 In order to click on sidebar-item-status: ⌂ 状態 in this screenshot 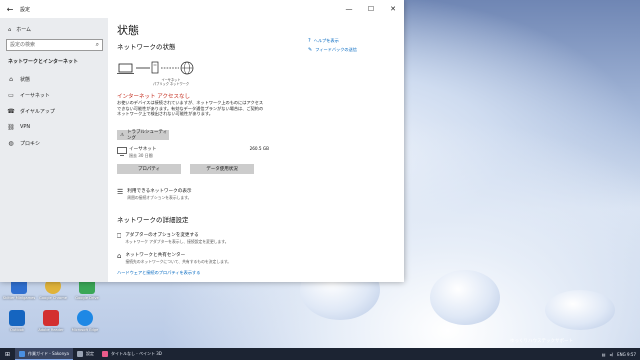, I will do `click(19, 79)`.